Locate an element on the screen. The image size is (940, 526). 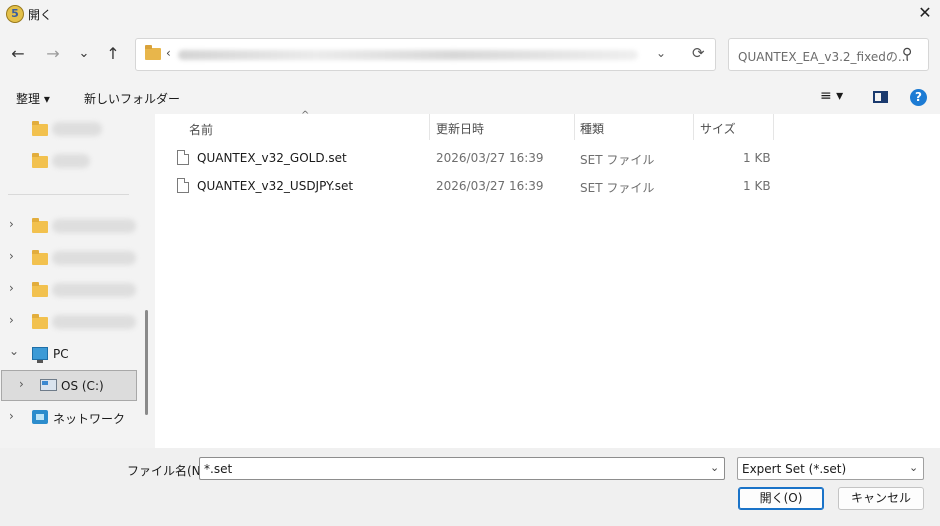
column-header-size: サイズ is located at coordinates (735, 127).